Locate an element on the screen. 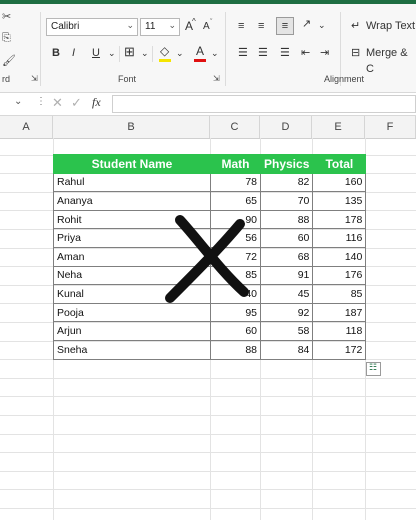  column-header-a: A is located at coordinates (26, 127).